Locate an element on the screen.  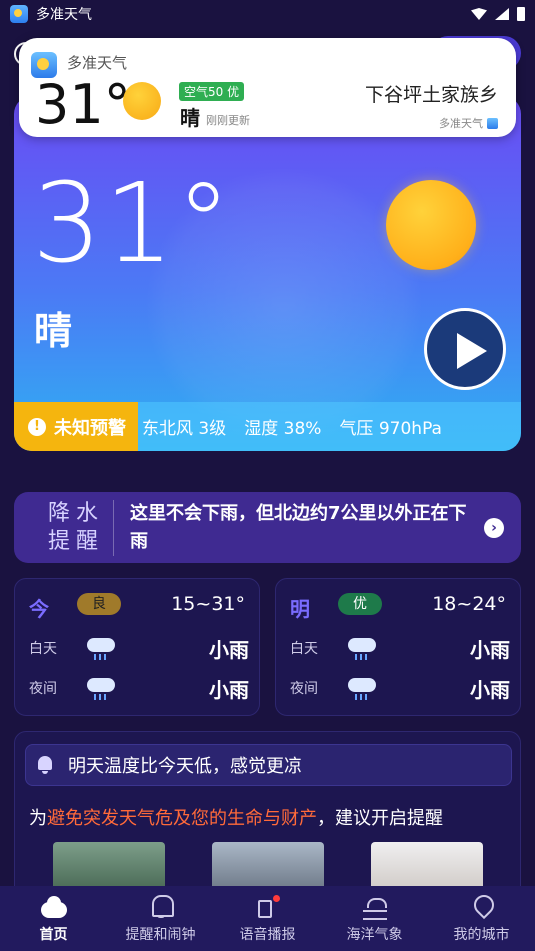
forecast-day: 明 is located at coordinates (300, 609).